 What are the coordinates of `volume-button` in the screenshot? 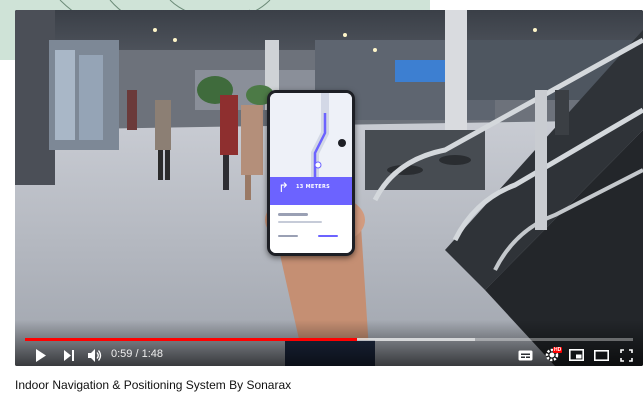 It's located at (95, 355).